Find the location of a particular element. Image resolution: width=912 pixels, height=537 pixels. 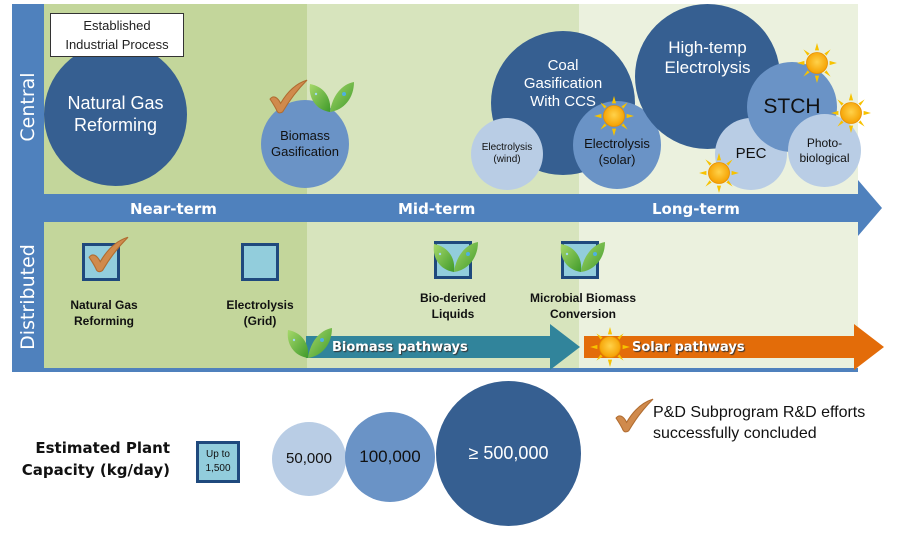

central-natural-gas-reforming: Natural Gas Reforming is located at coordinates (115, 114).